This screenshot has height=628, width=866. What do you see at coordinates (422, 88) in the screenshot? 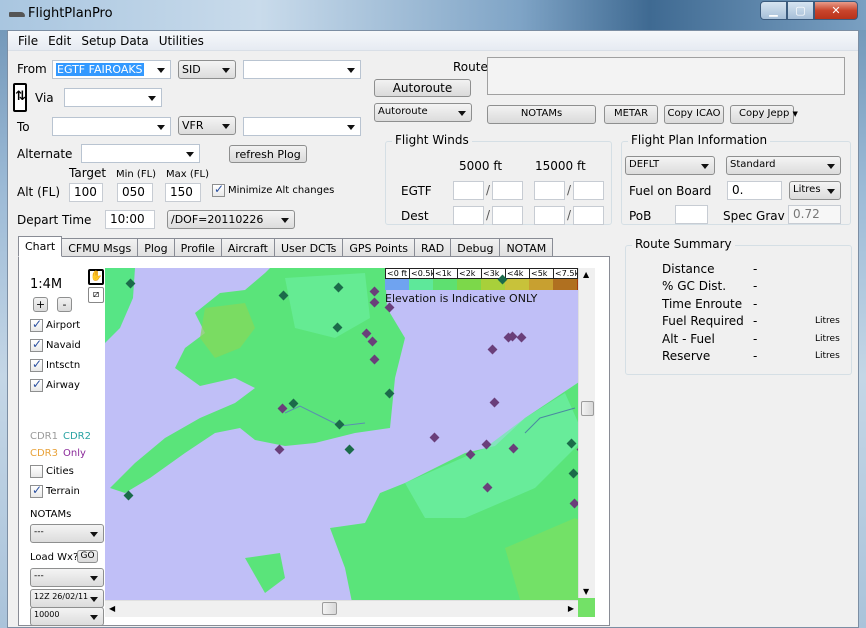
I see `autoroute-button: Autoroute` at bounding box center [422, 88].